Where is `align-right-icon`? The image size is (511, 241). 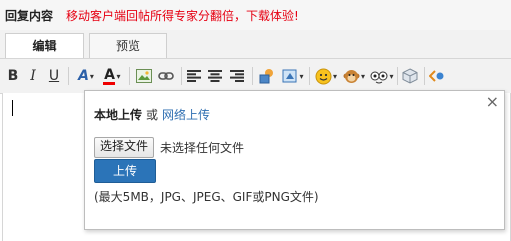
align-right-icon is located at coordinates (237, 76).